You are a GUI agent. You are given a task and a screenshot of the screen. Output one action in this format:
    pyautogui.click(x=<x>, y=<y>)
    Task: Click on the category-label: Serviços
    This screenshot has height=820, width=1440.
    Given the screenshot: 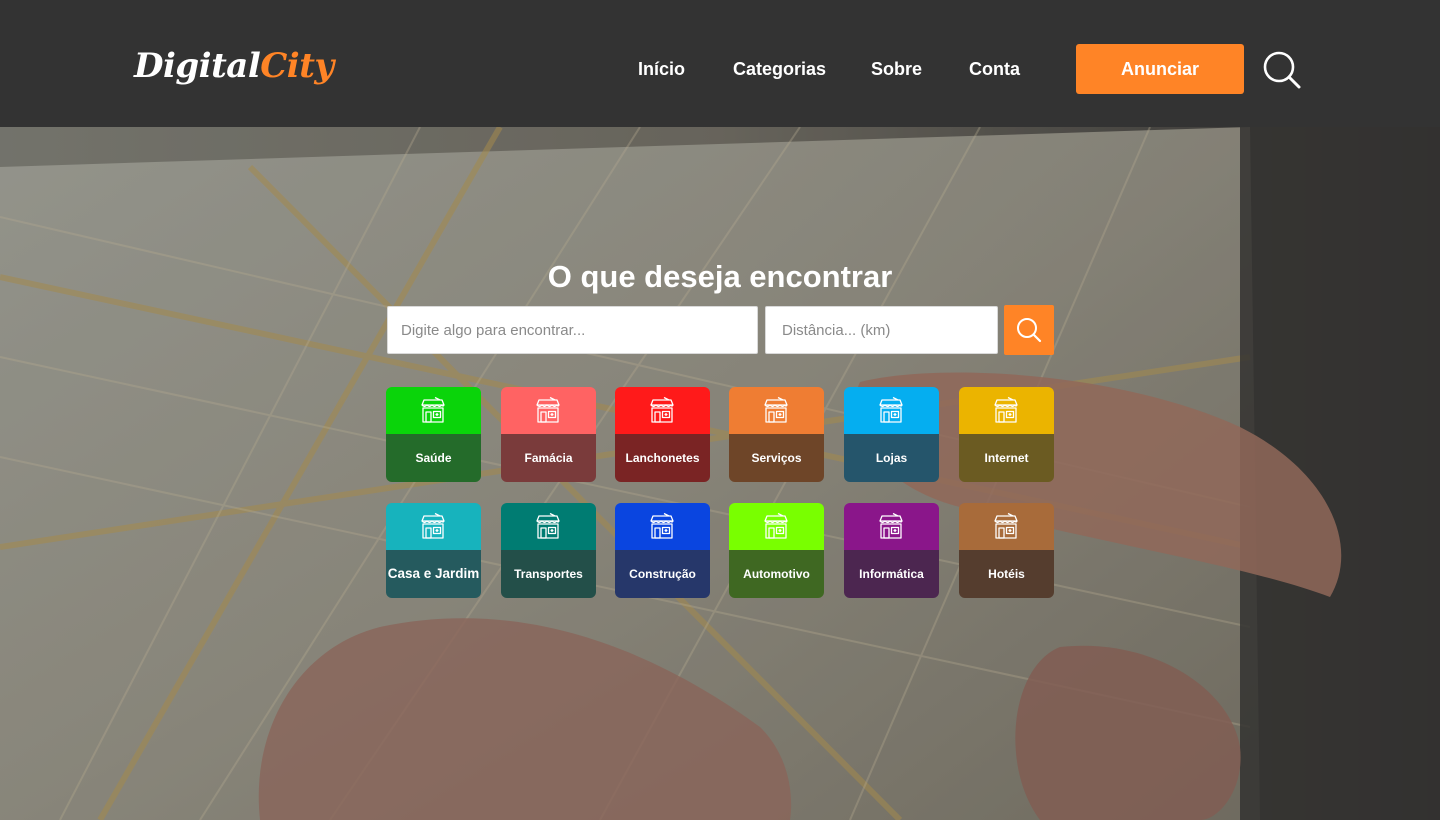 What is the action you would take?
    pyautogui.click(x=776, y=458)
    